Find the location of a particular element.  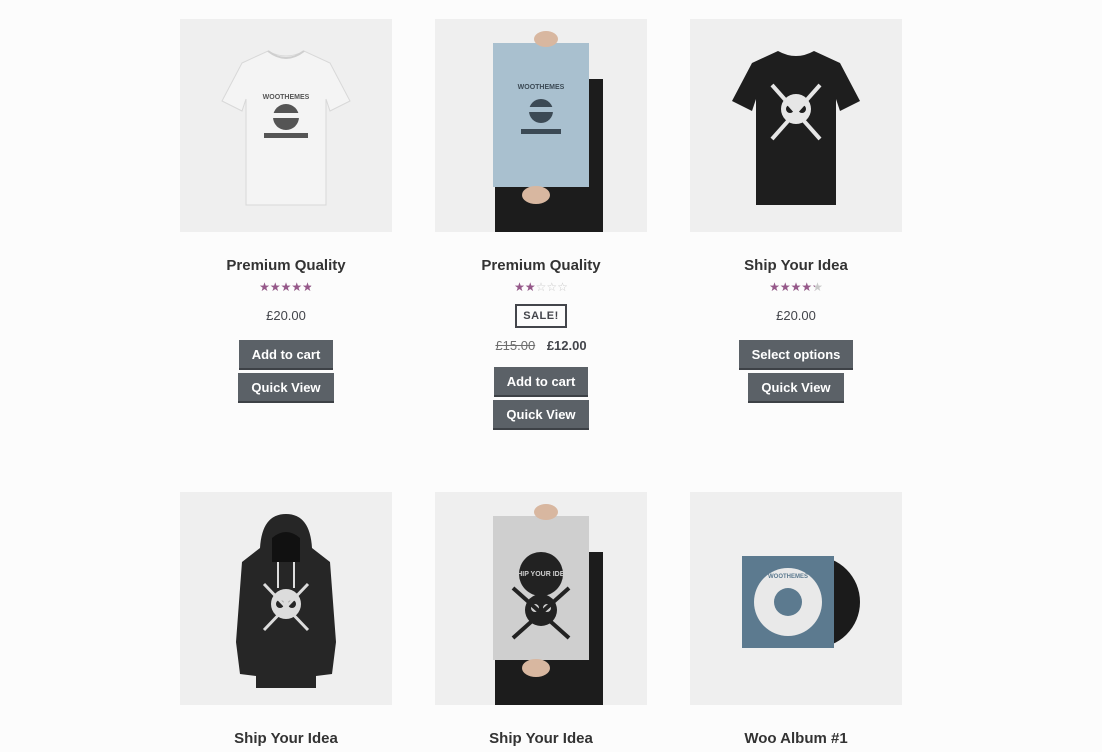

product-image-poster: WOOTHEMES is located at coordinates (541, 125).